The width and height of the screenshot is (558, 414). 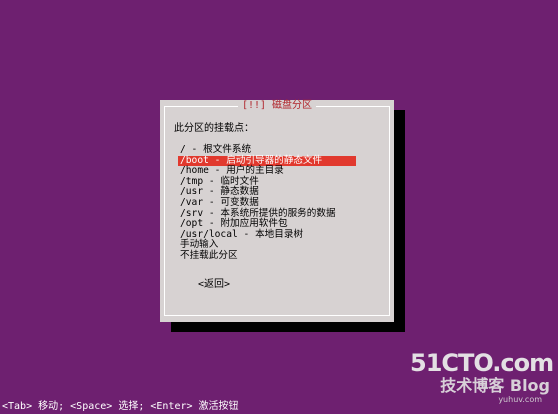 I want to click on option-do-not-mount: 不挂载此分区, so click(x=283, y=256).